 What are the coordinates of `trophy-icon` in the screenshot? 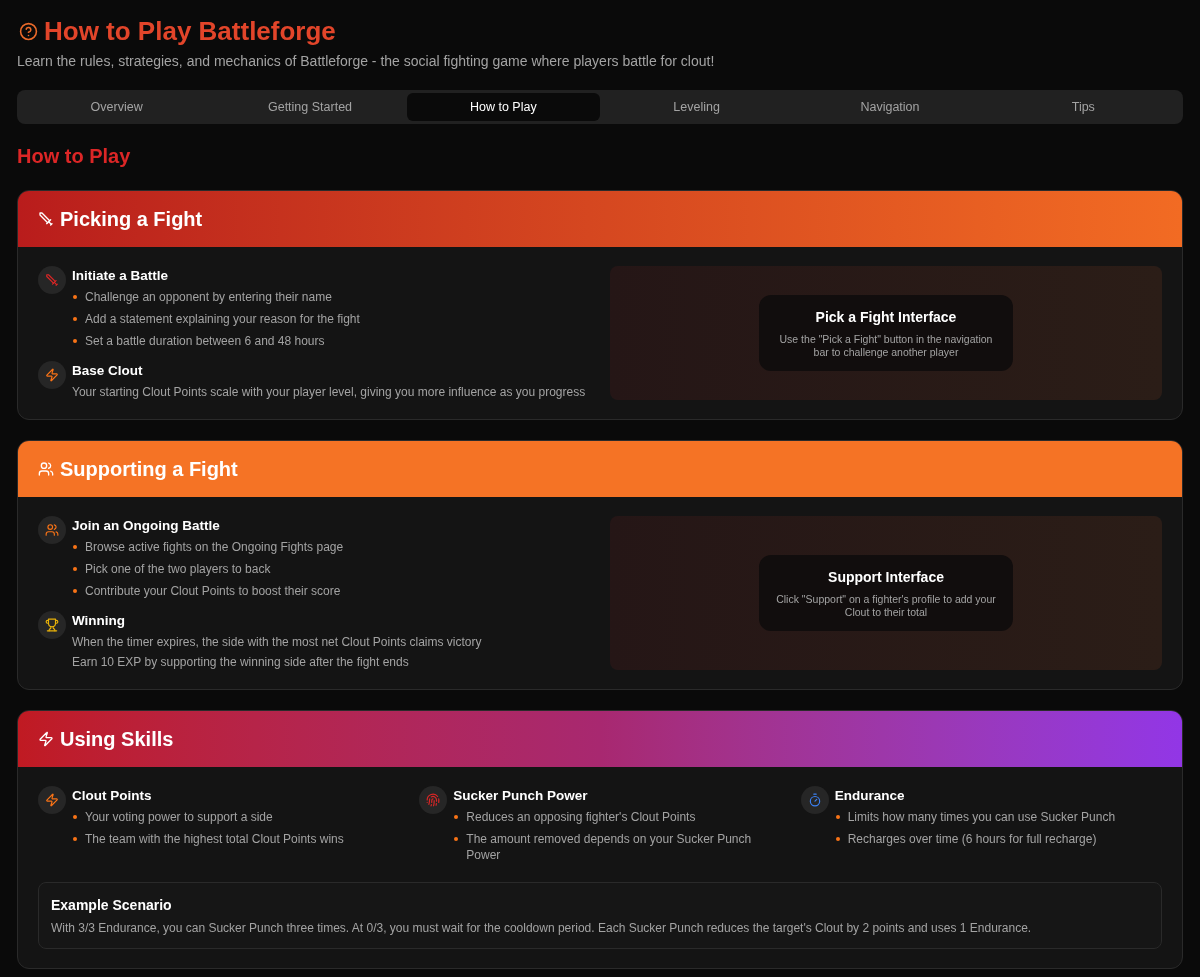 It's located at (52, 625).